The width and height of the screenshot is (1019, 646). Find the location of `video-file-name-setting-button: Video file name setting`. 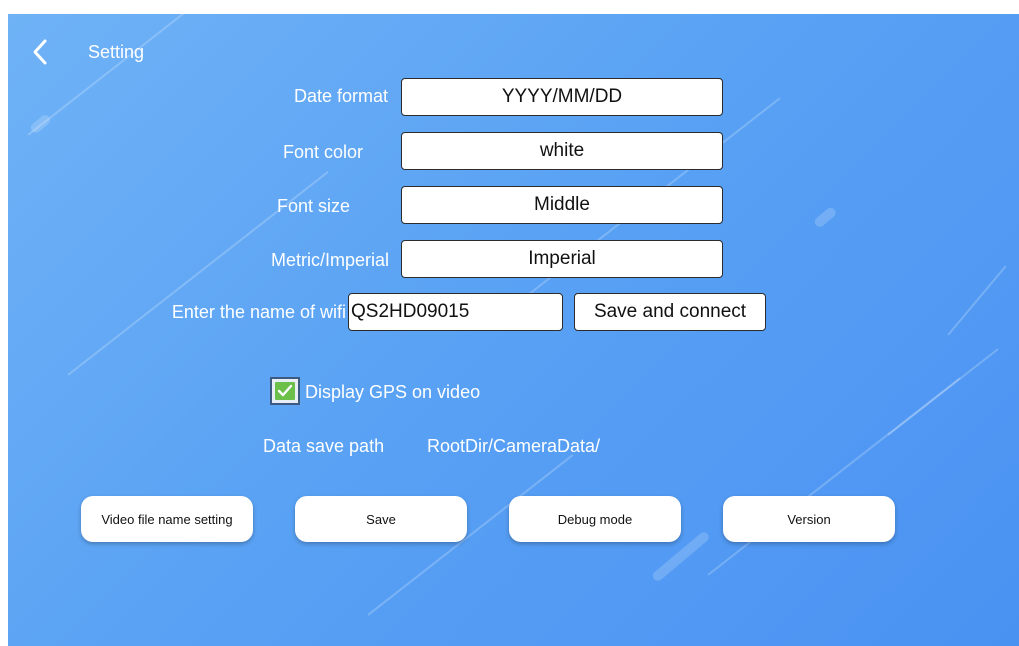

video-file-name-setting-button: Video file name setting is located at coordinates (167, 519).